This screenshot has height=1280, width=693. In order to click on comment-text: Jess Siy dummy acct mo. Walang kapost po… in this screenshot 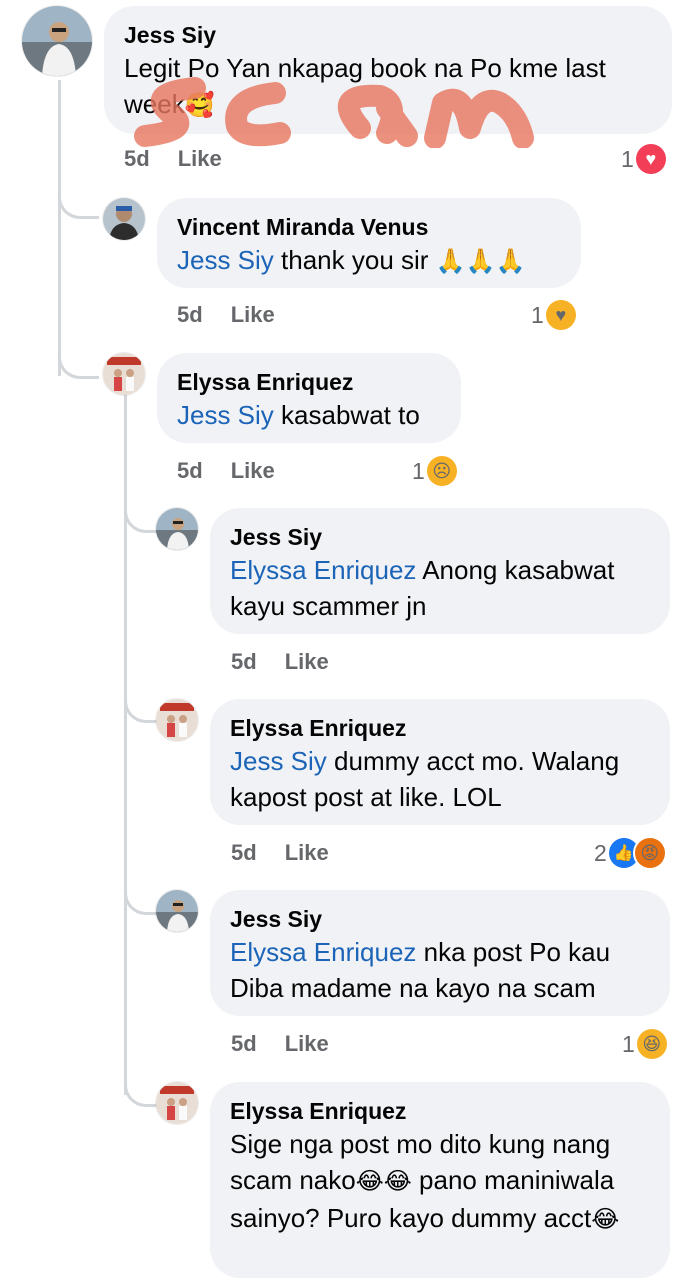, I will do `click(425, 779)`.